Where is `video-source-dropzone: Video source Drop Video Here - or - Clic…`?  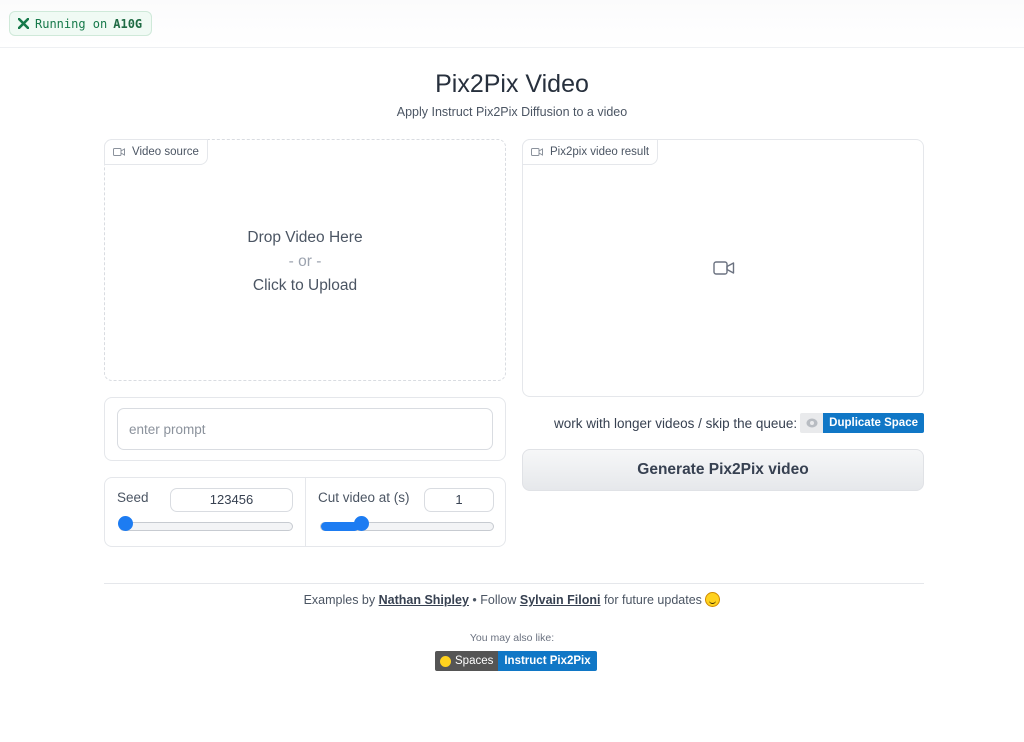 video-source-dropzone: Video source Drop Video Here - or - Clic… is located at coordinates (305, 260).